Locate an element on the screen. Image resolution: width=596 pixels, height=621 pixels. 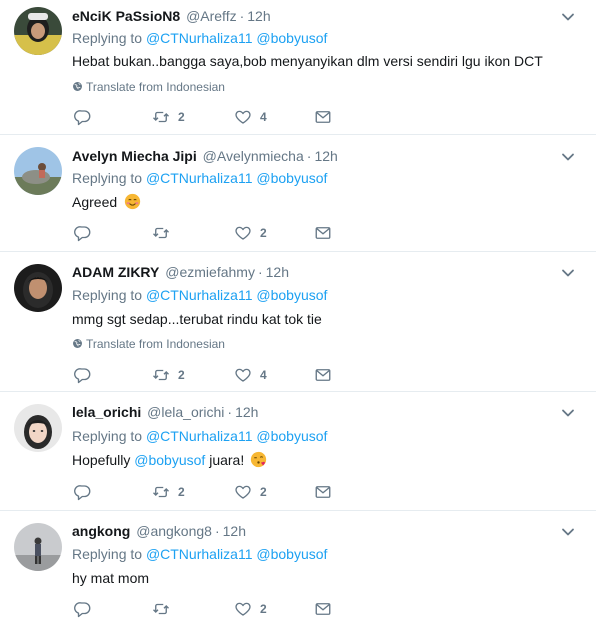
author-name: ADAM ZIKRY is located at coordinates (115, 272).